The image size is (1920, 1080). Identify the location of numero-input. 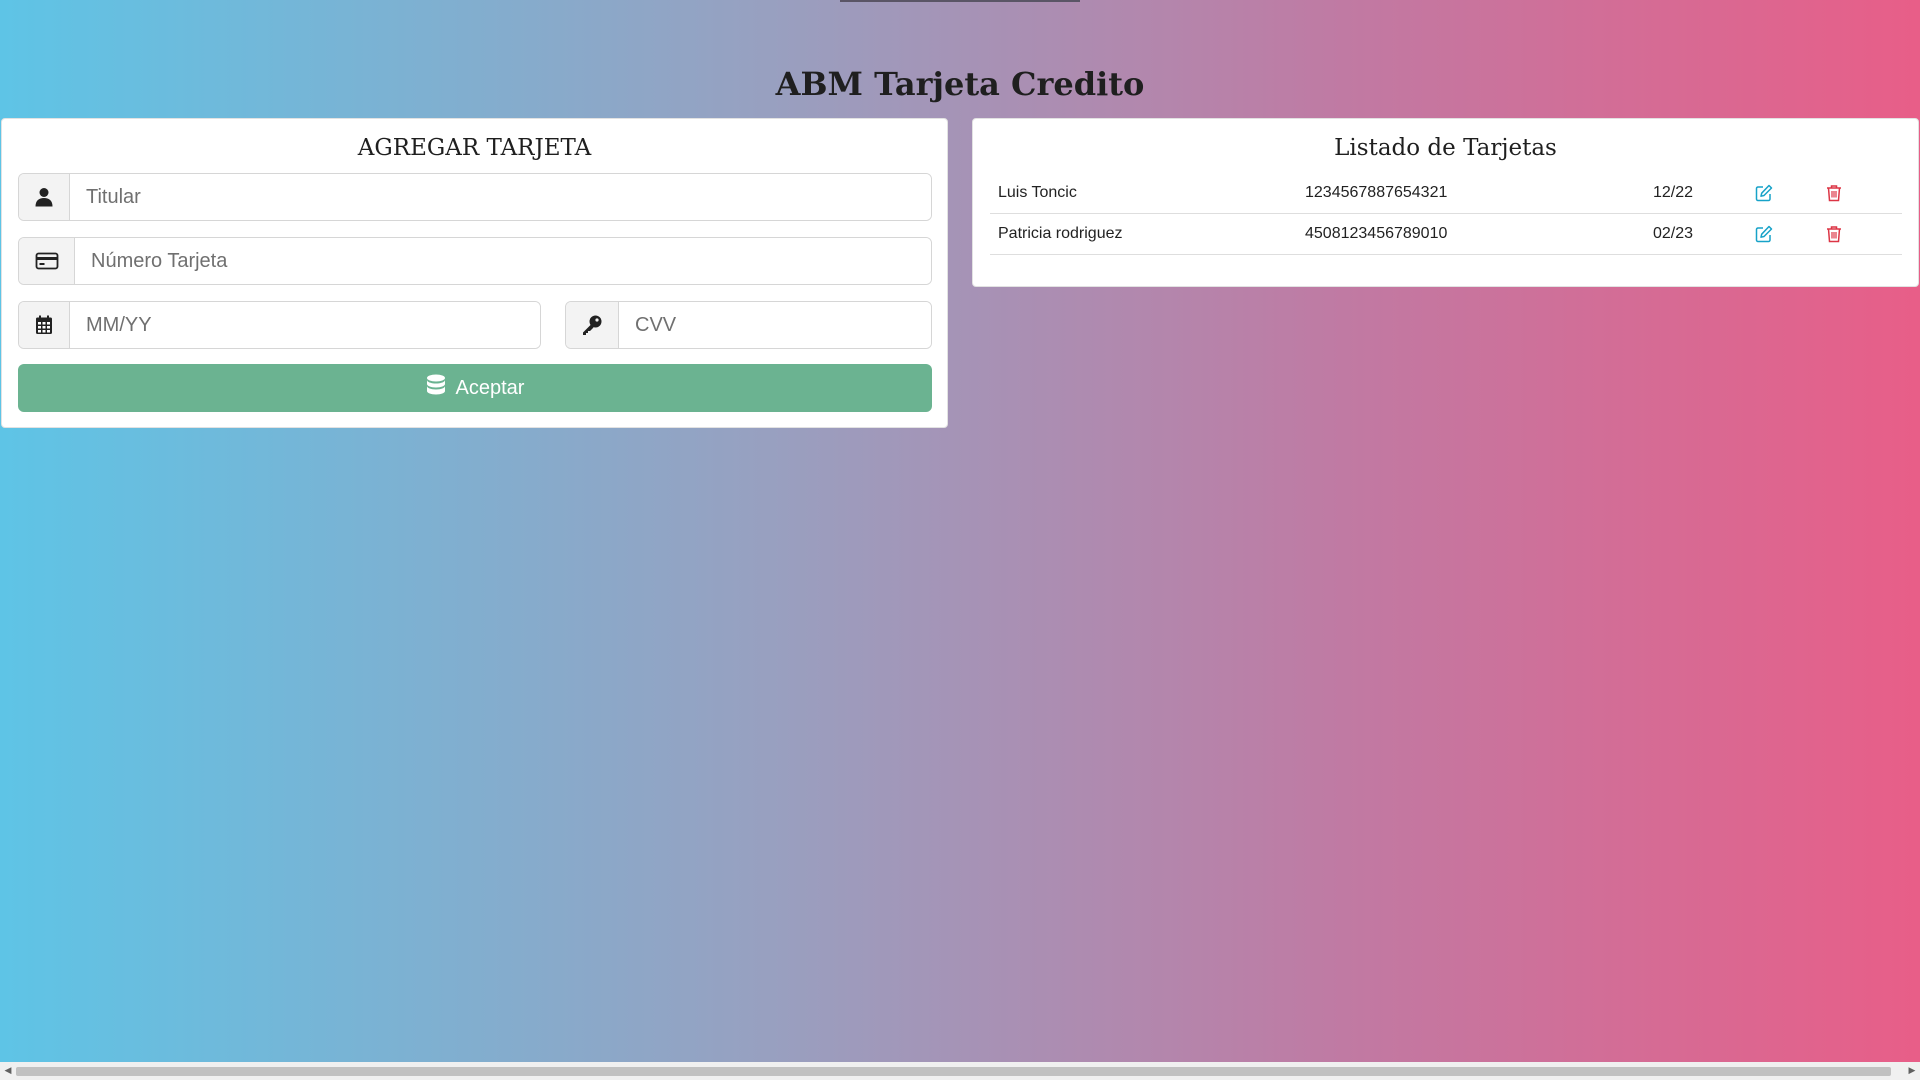
(503, 261).